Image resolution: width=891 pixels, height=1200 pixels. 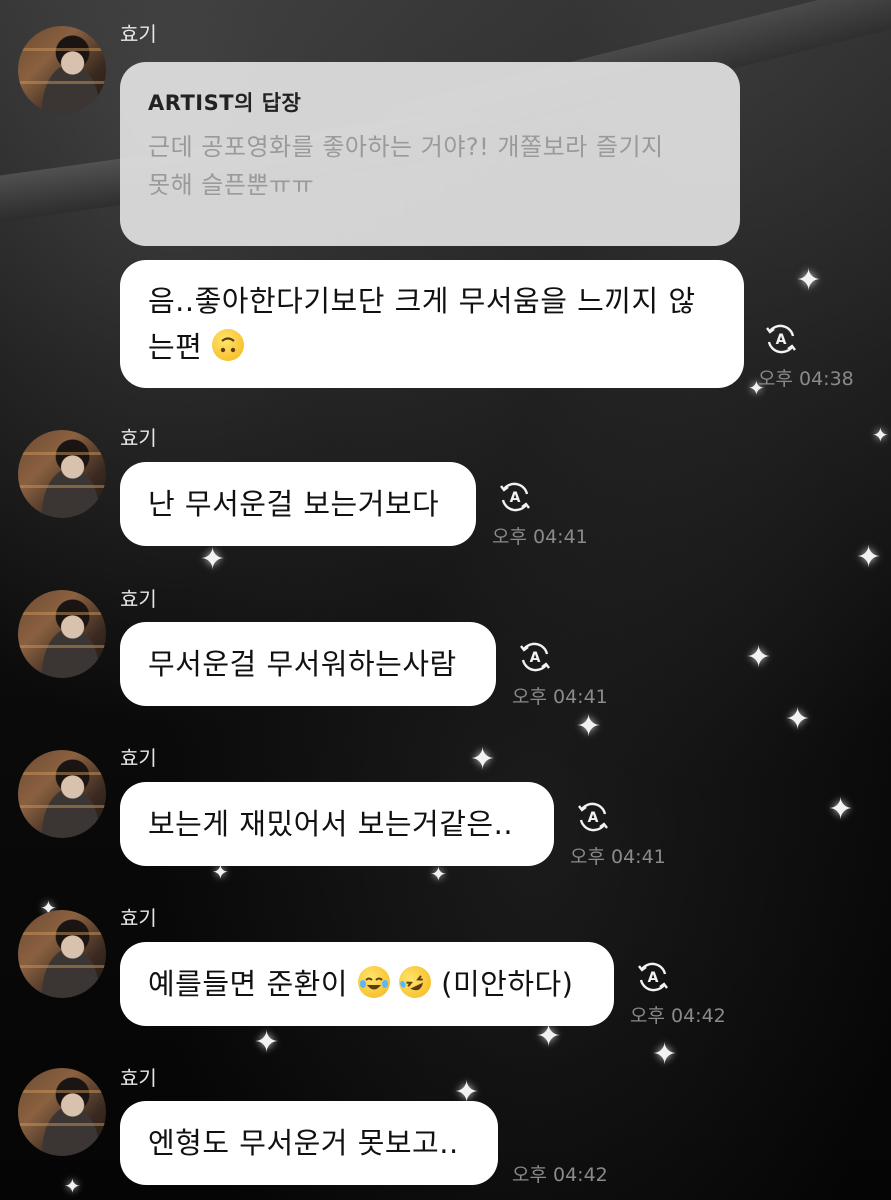 What do you see at coordinates (175, 347) in the screenshot?
I see `message-text-part: 는편` at bounding box center [175, 347].